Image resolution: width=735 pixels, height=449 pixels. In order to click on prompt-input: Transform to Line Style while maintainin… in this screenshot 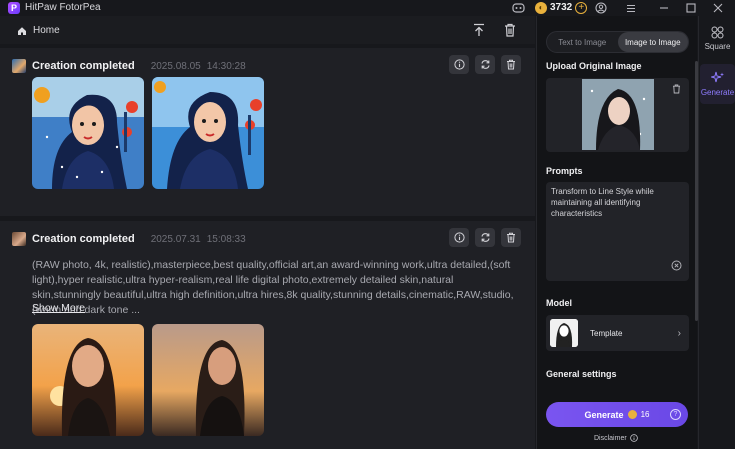, I will do `click(617, 231)`.